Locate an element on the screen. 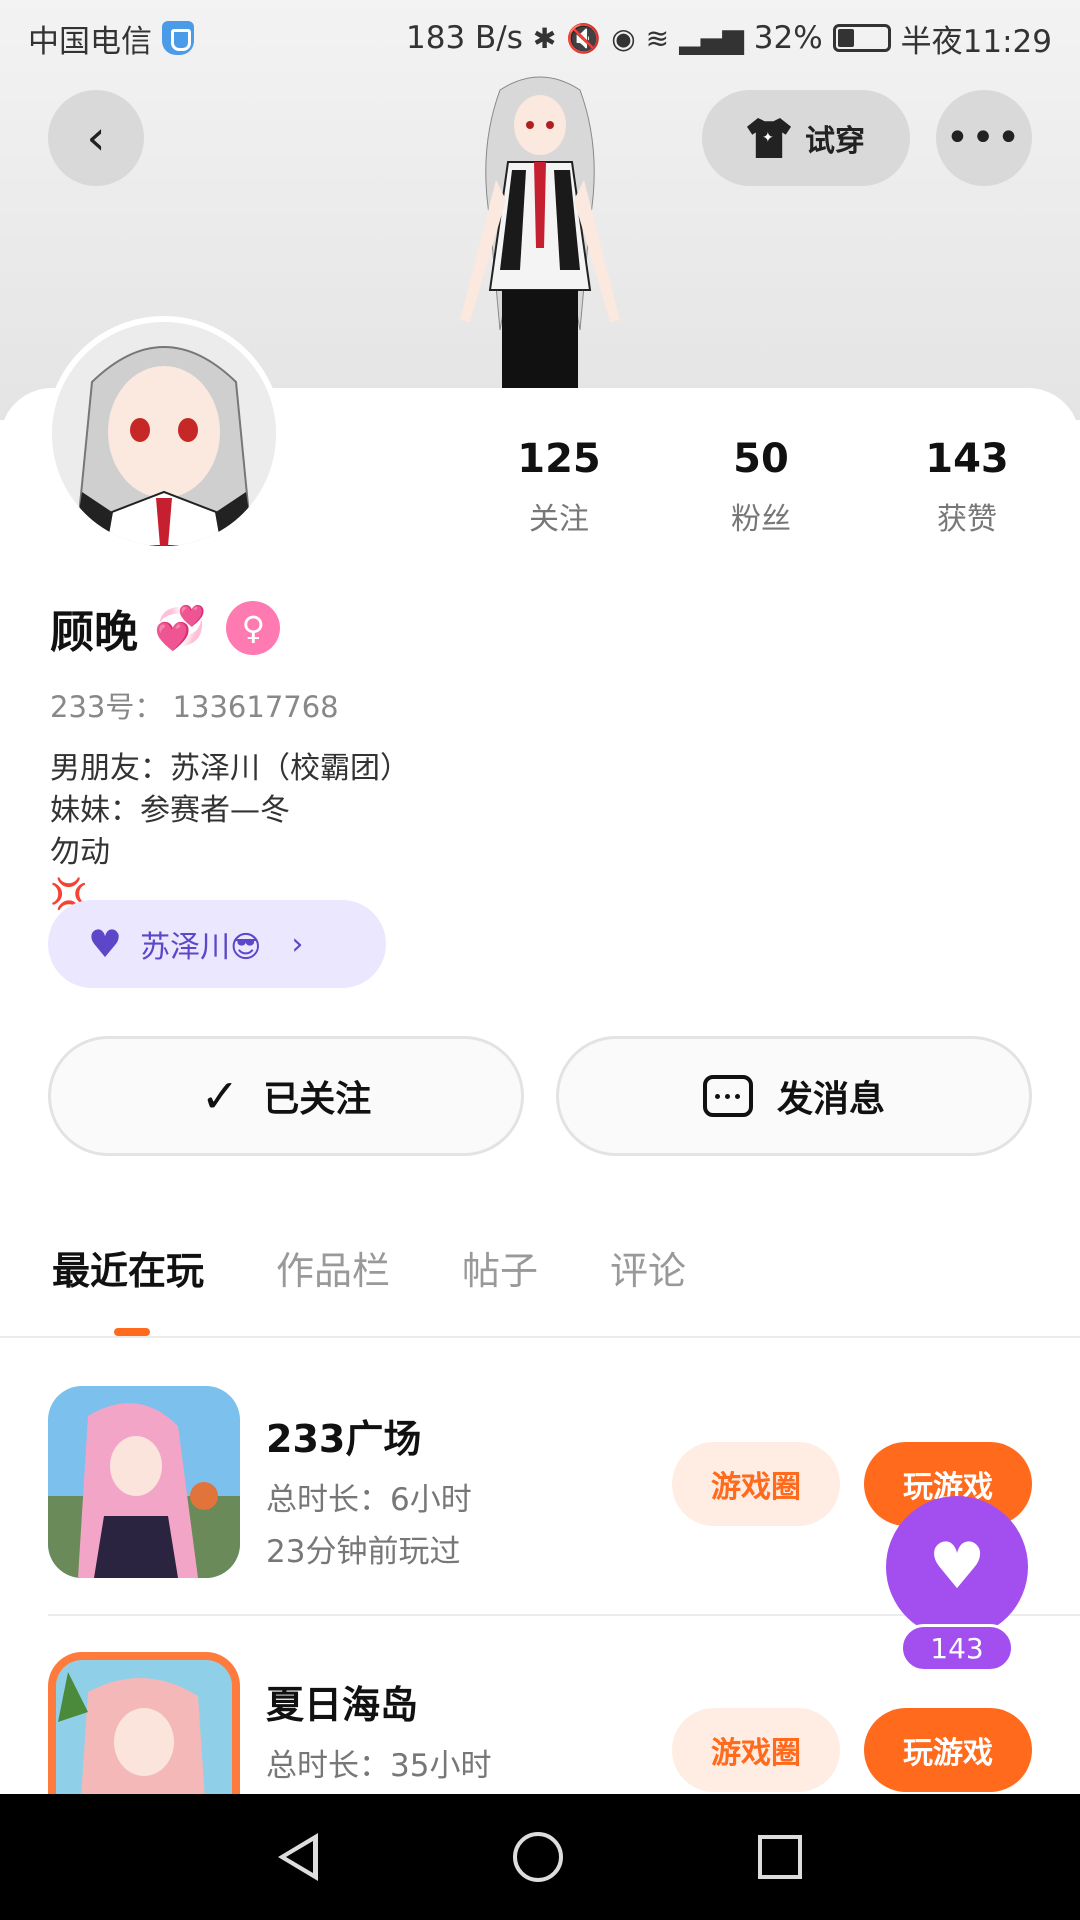 Image resolution: width=1080 pixels, height=1920 pixels. tab-posts: 帖子 is located at coordinates (500, 1267).